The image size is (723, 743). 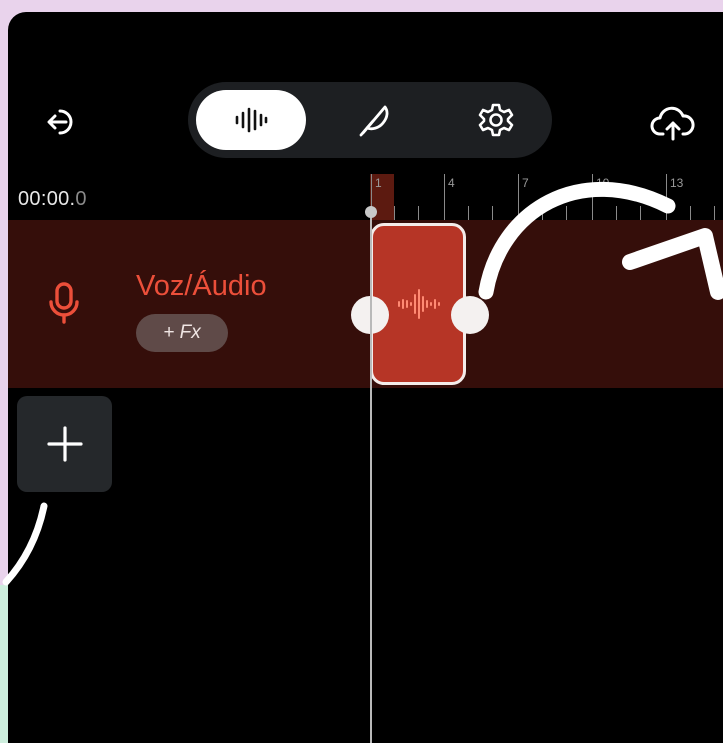 I want to click on feather-icon, so click(x=374, y=121).